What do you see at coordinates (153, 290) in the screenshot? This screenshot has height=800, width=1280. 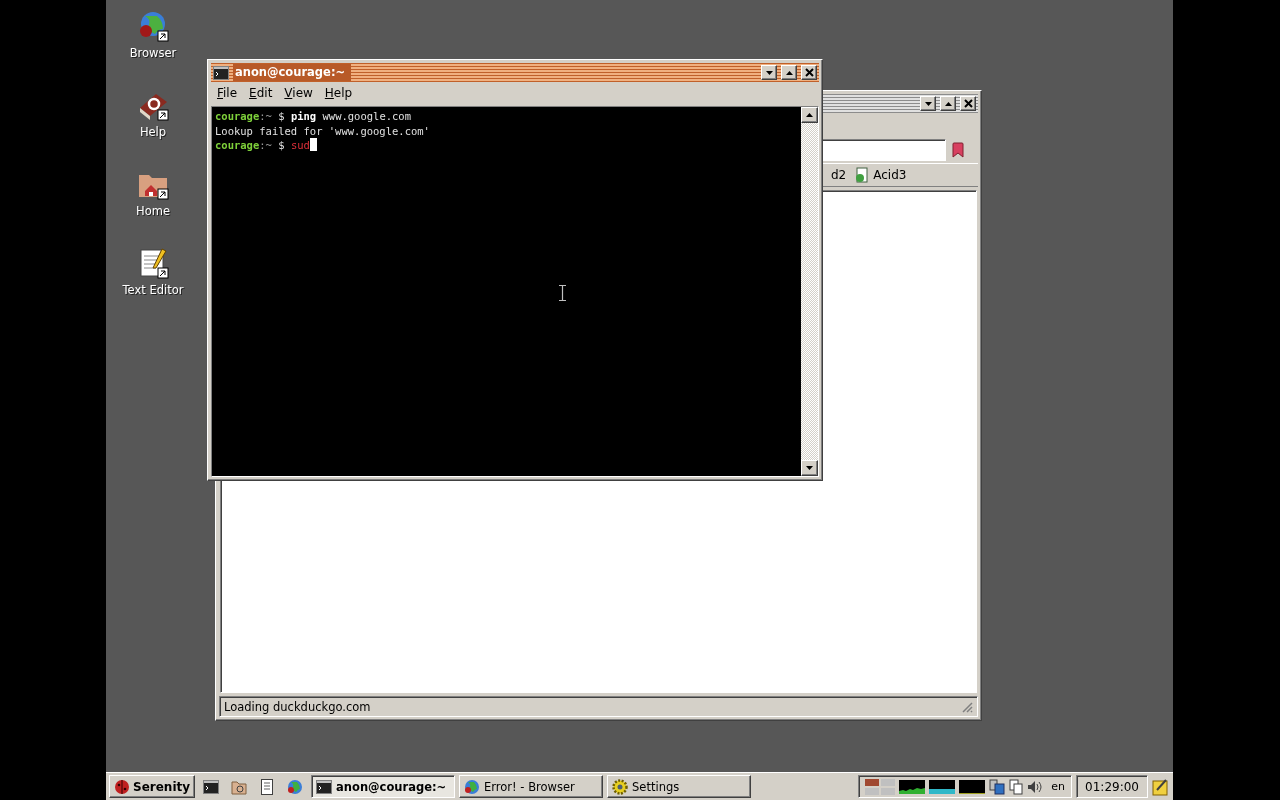 I see `icon-label: Text Editor` at bounding box center [153, 290].